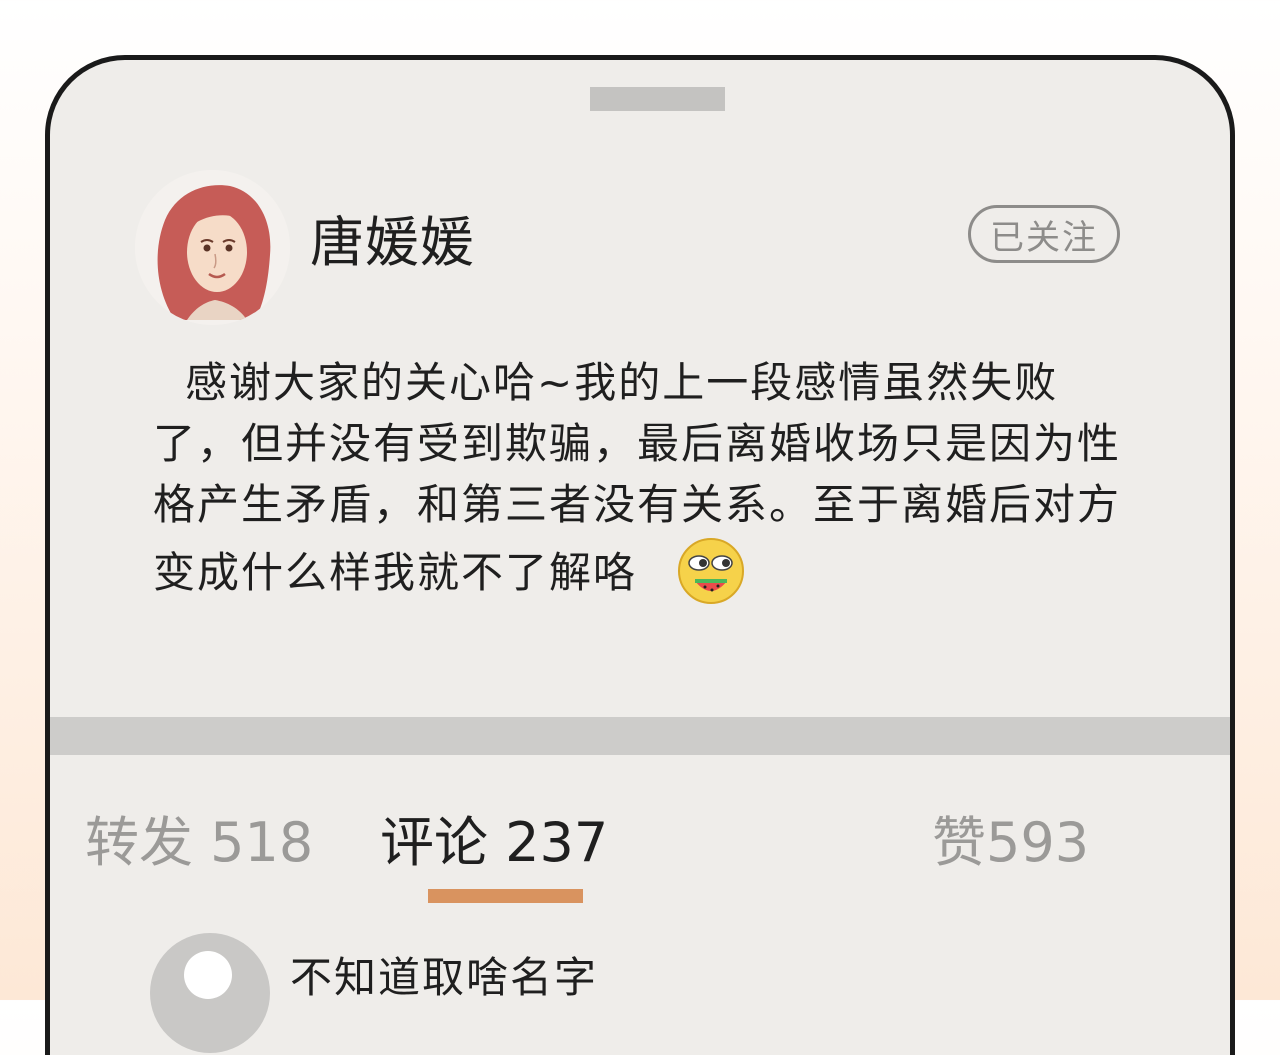 The height and width of the screenshot is (1055, 1280). I want to click on username: 唐媛媛, so click(392, 243).